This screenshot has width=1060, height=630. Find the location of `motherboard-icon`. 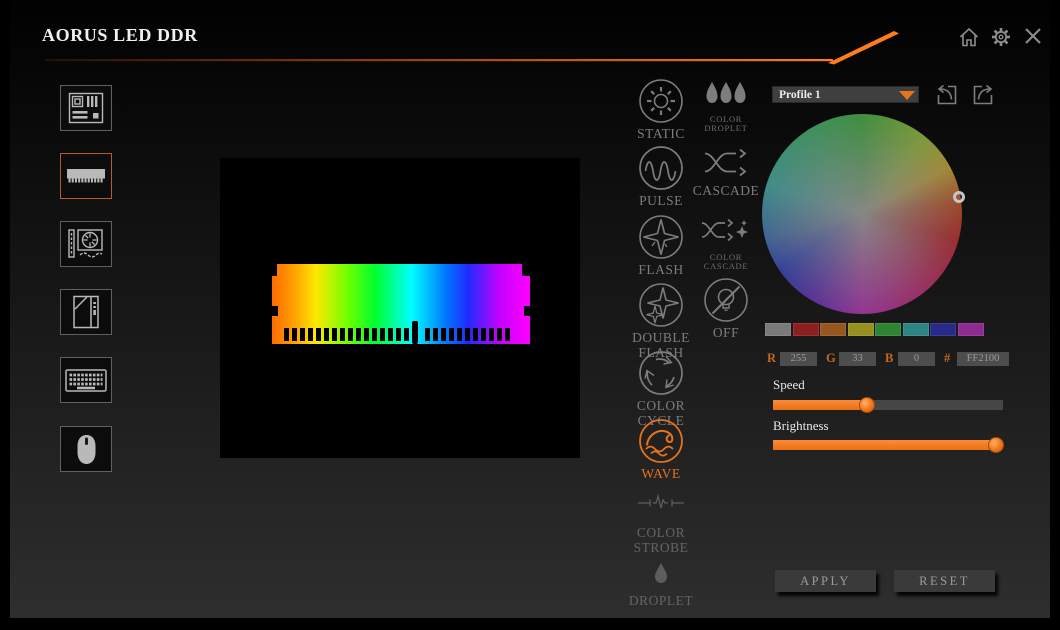

motherboard-icon is located at coordinates (86, 108).